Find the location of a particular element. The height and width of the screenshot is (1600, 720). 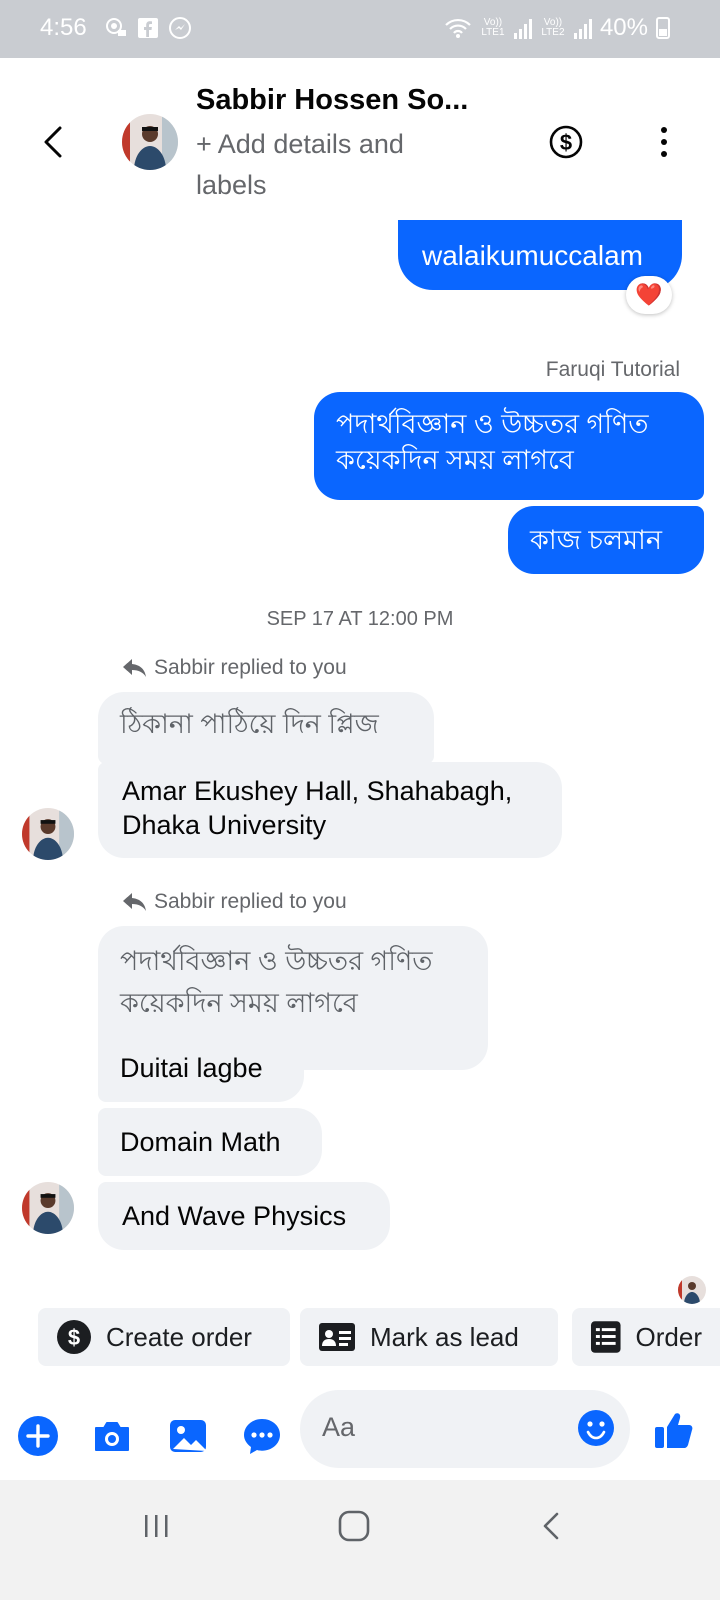

system-nav-bar is located at coordinates (360, 1540).